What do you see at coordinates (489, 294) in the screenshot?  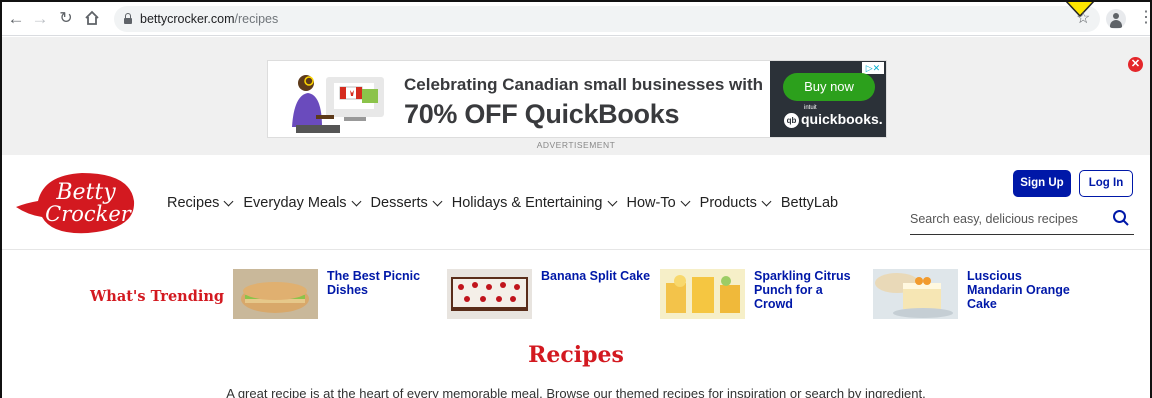 I see `banana-split-cake-thumbnail` at bounding box center [489, 294].